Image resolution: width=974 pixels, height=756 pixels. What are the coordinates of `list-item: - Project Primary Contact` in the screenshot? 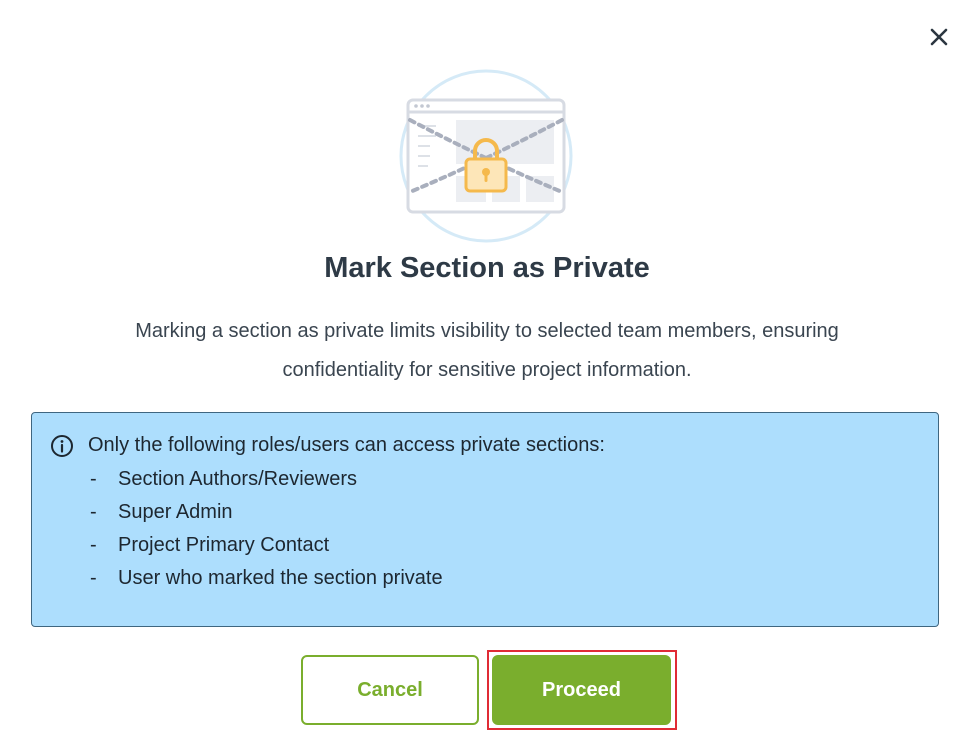 It's located at (210, 545).